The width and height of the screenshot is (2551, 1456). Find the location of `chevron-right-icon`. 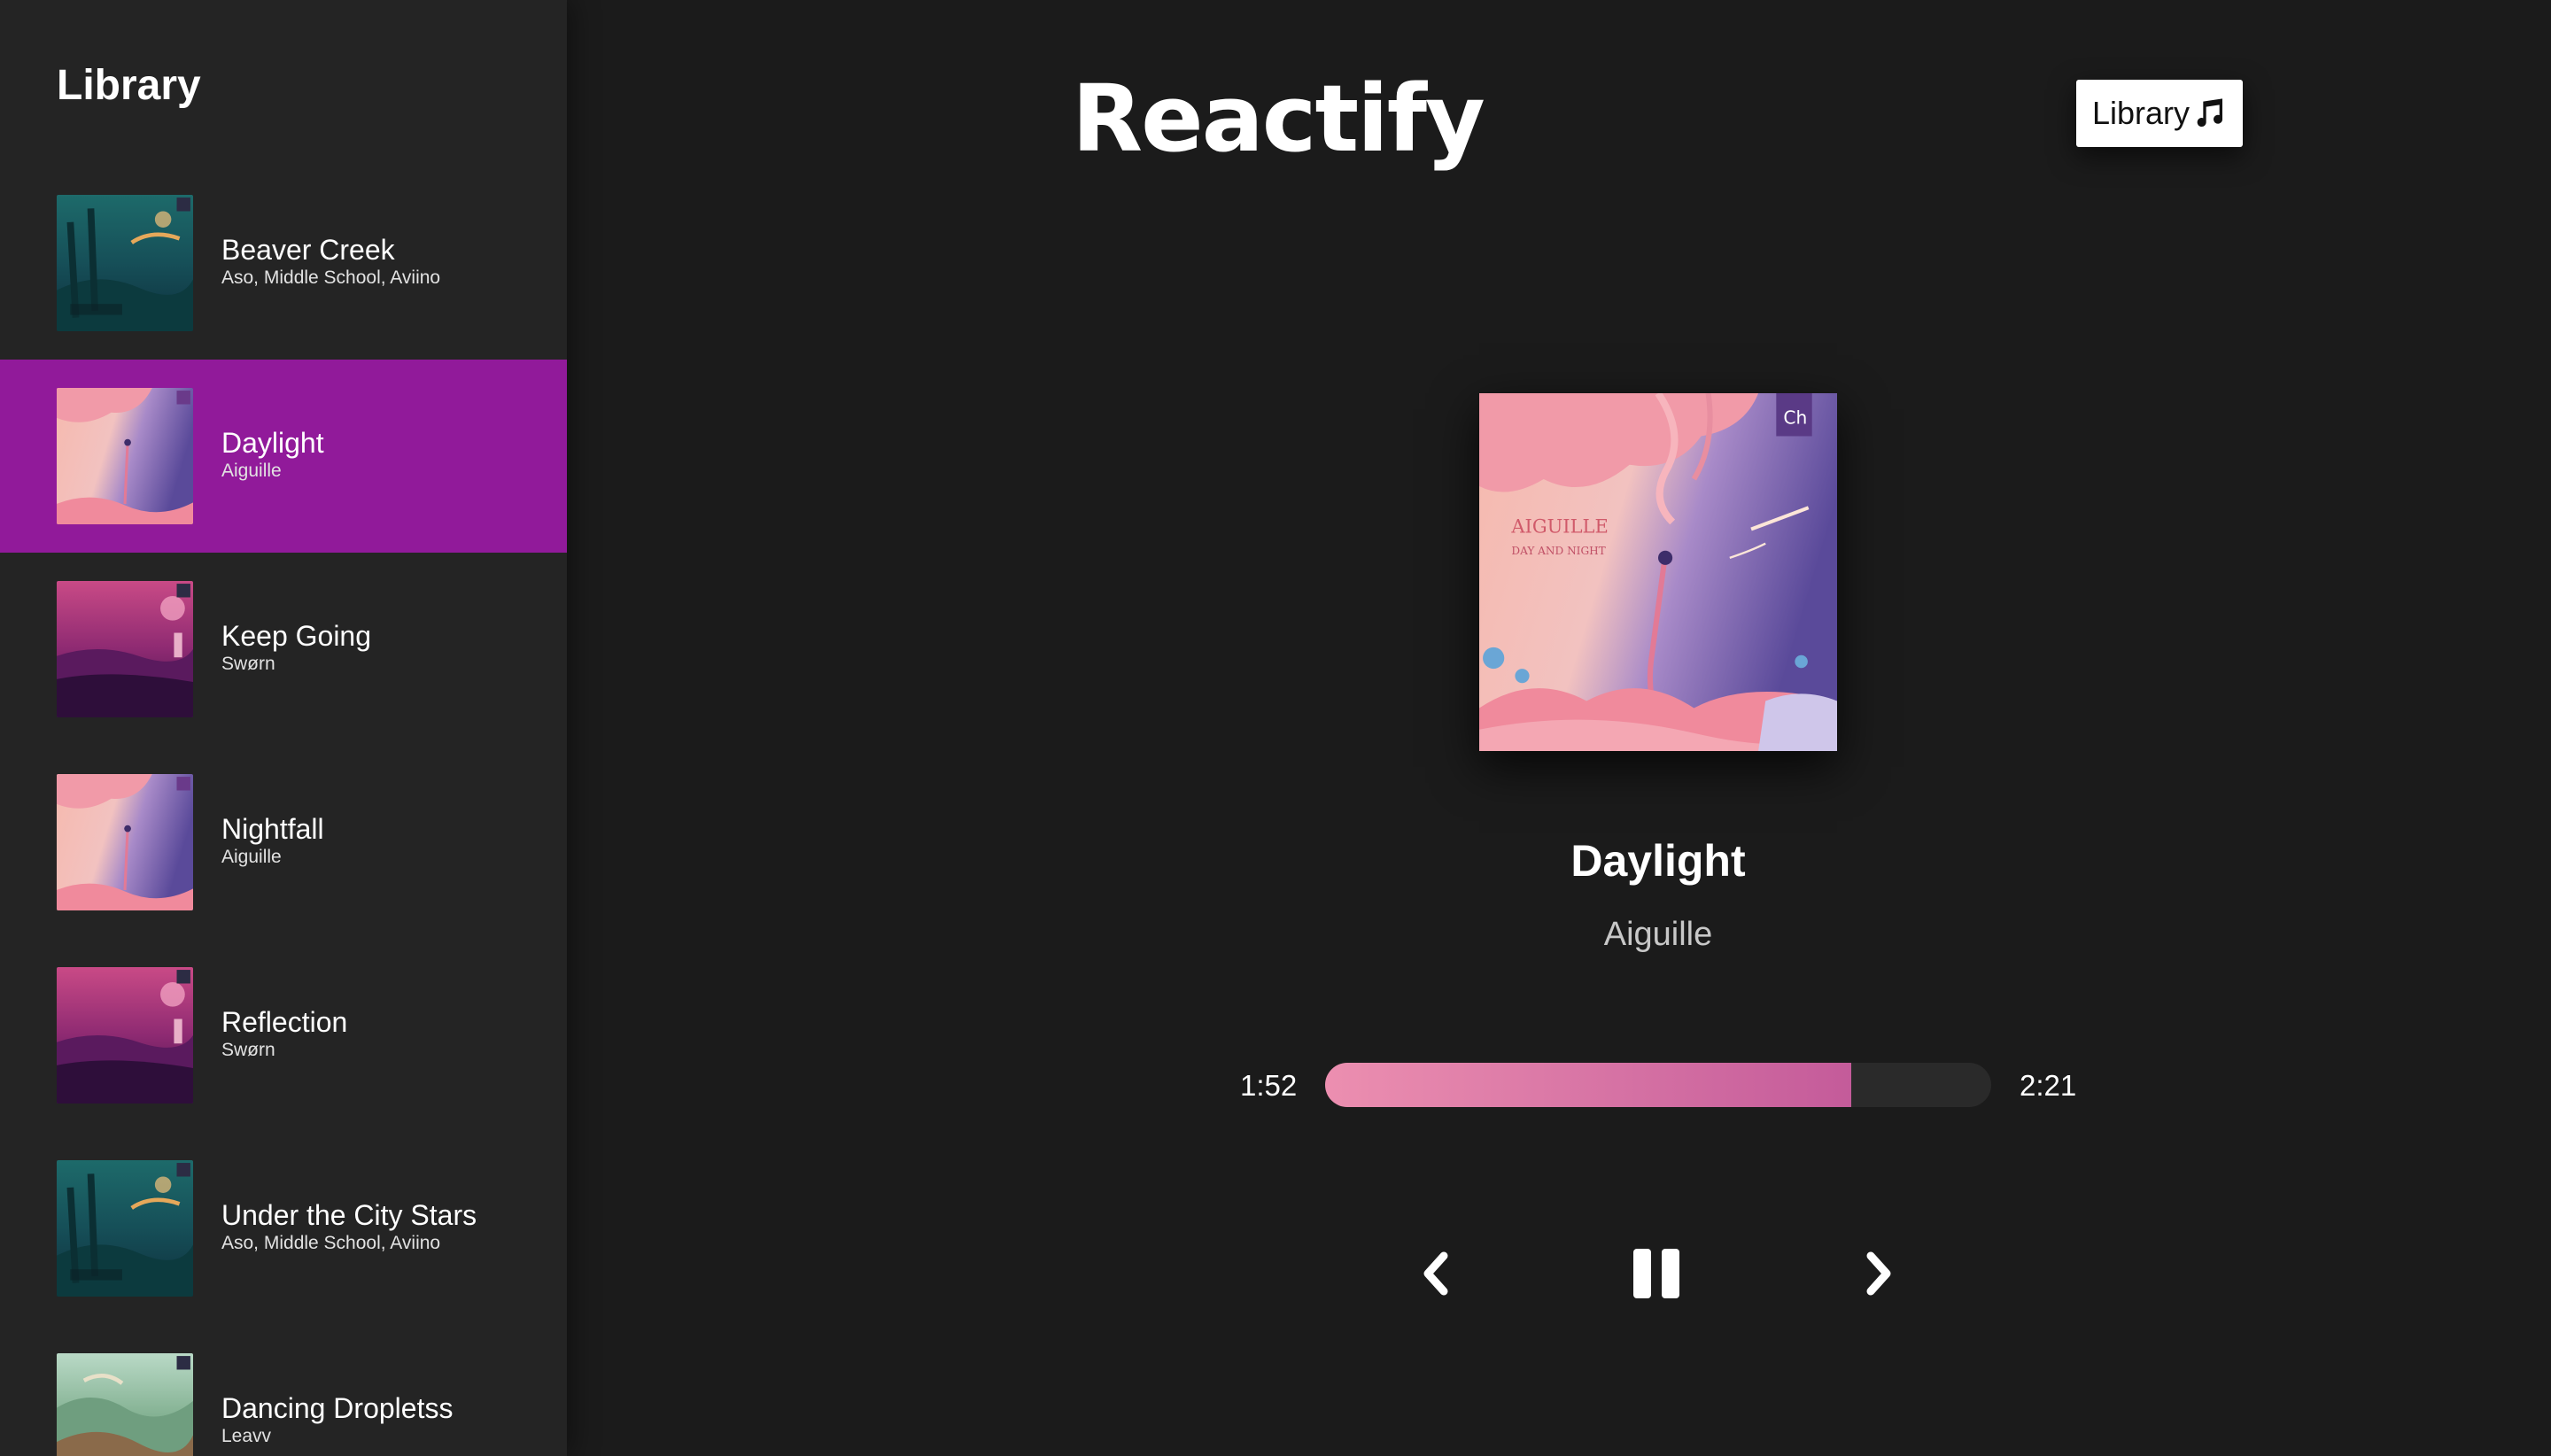

chevron-right-icon is located at coordinates (1880, 1273).